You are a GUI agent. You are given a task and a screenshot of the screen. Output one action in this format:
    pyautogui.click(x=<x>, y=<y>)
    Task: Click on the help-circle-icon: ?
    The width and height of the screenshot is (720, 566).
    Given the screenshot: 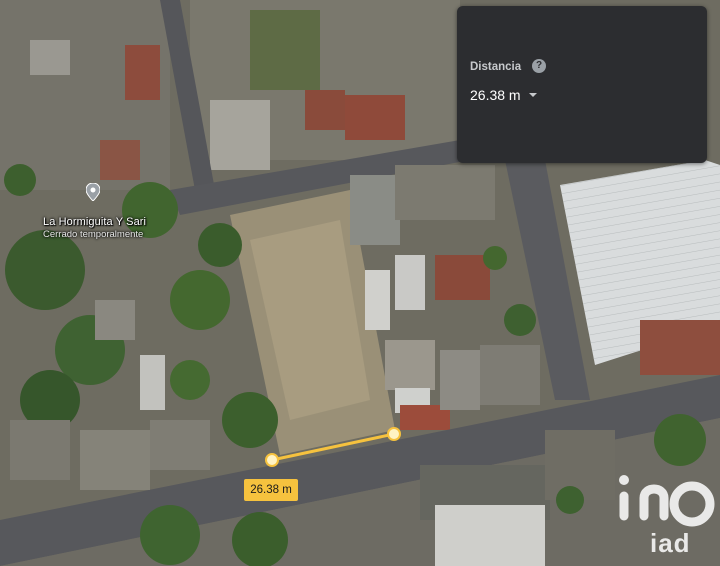 What is the action you would take?
    pyautogui.click(x=539, y=66)
    